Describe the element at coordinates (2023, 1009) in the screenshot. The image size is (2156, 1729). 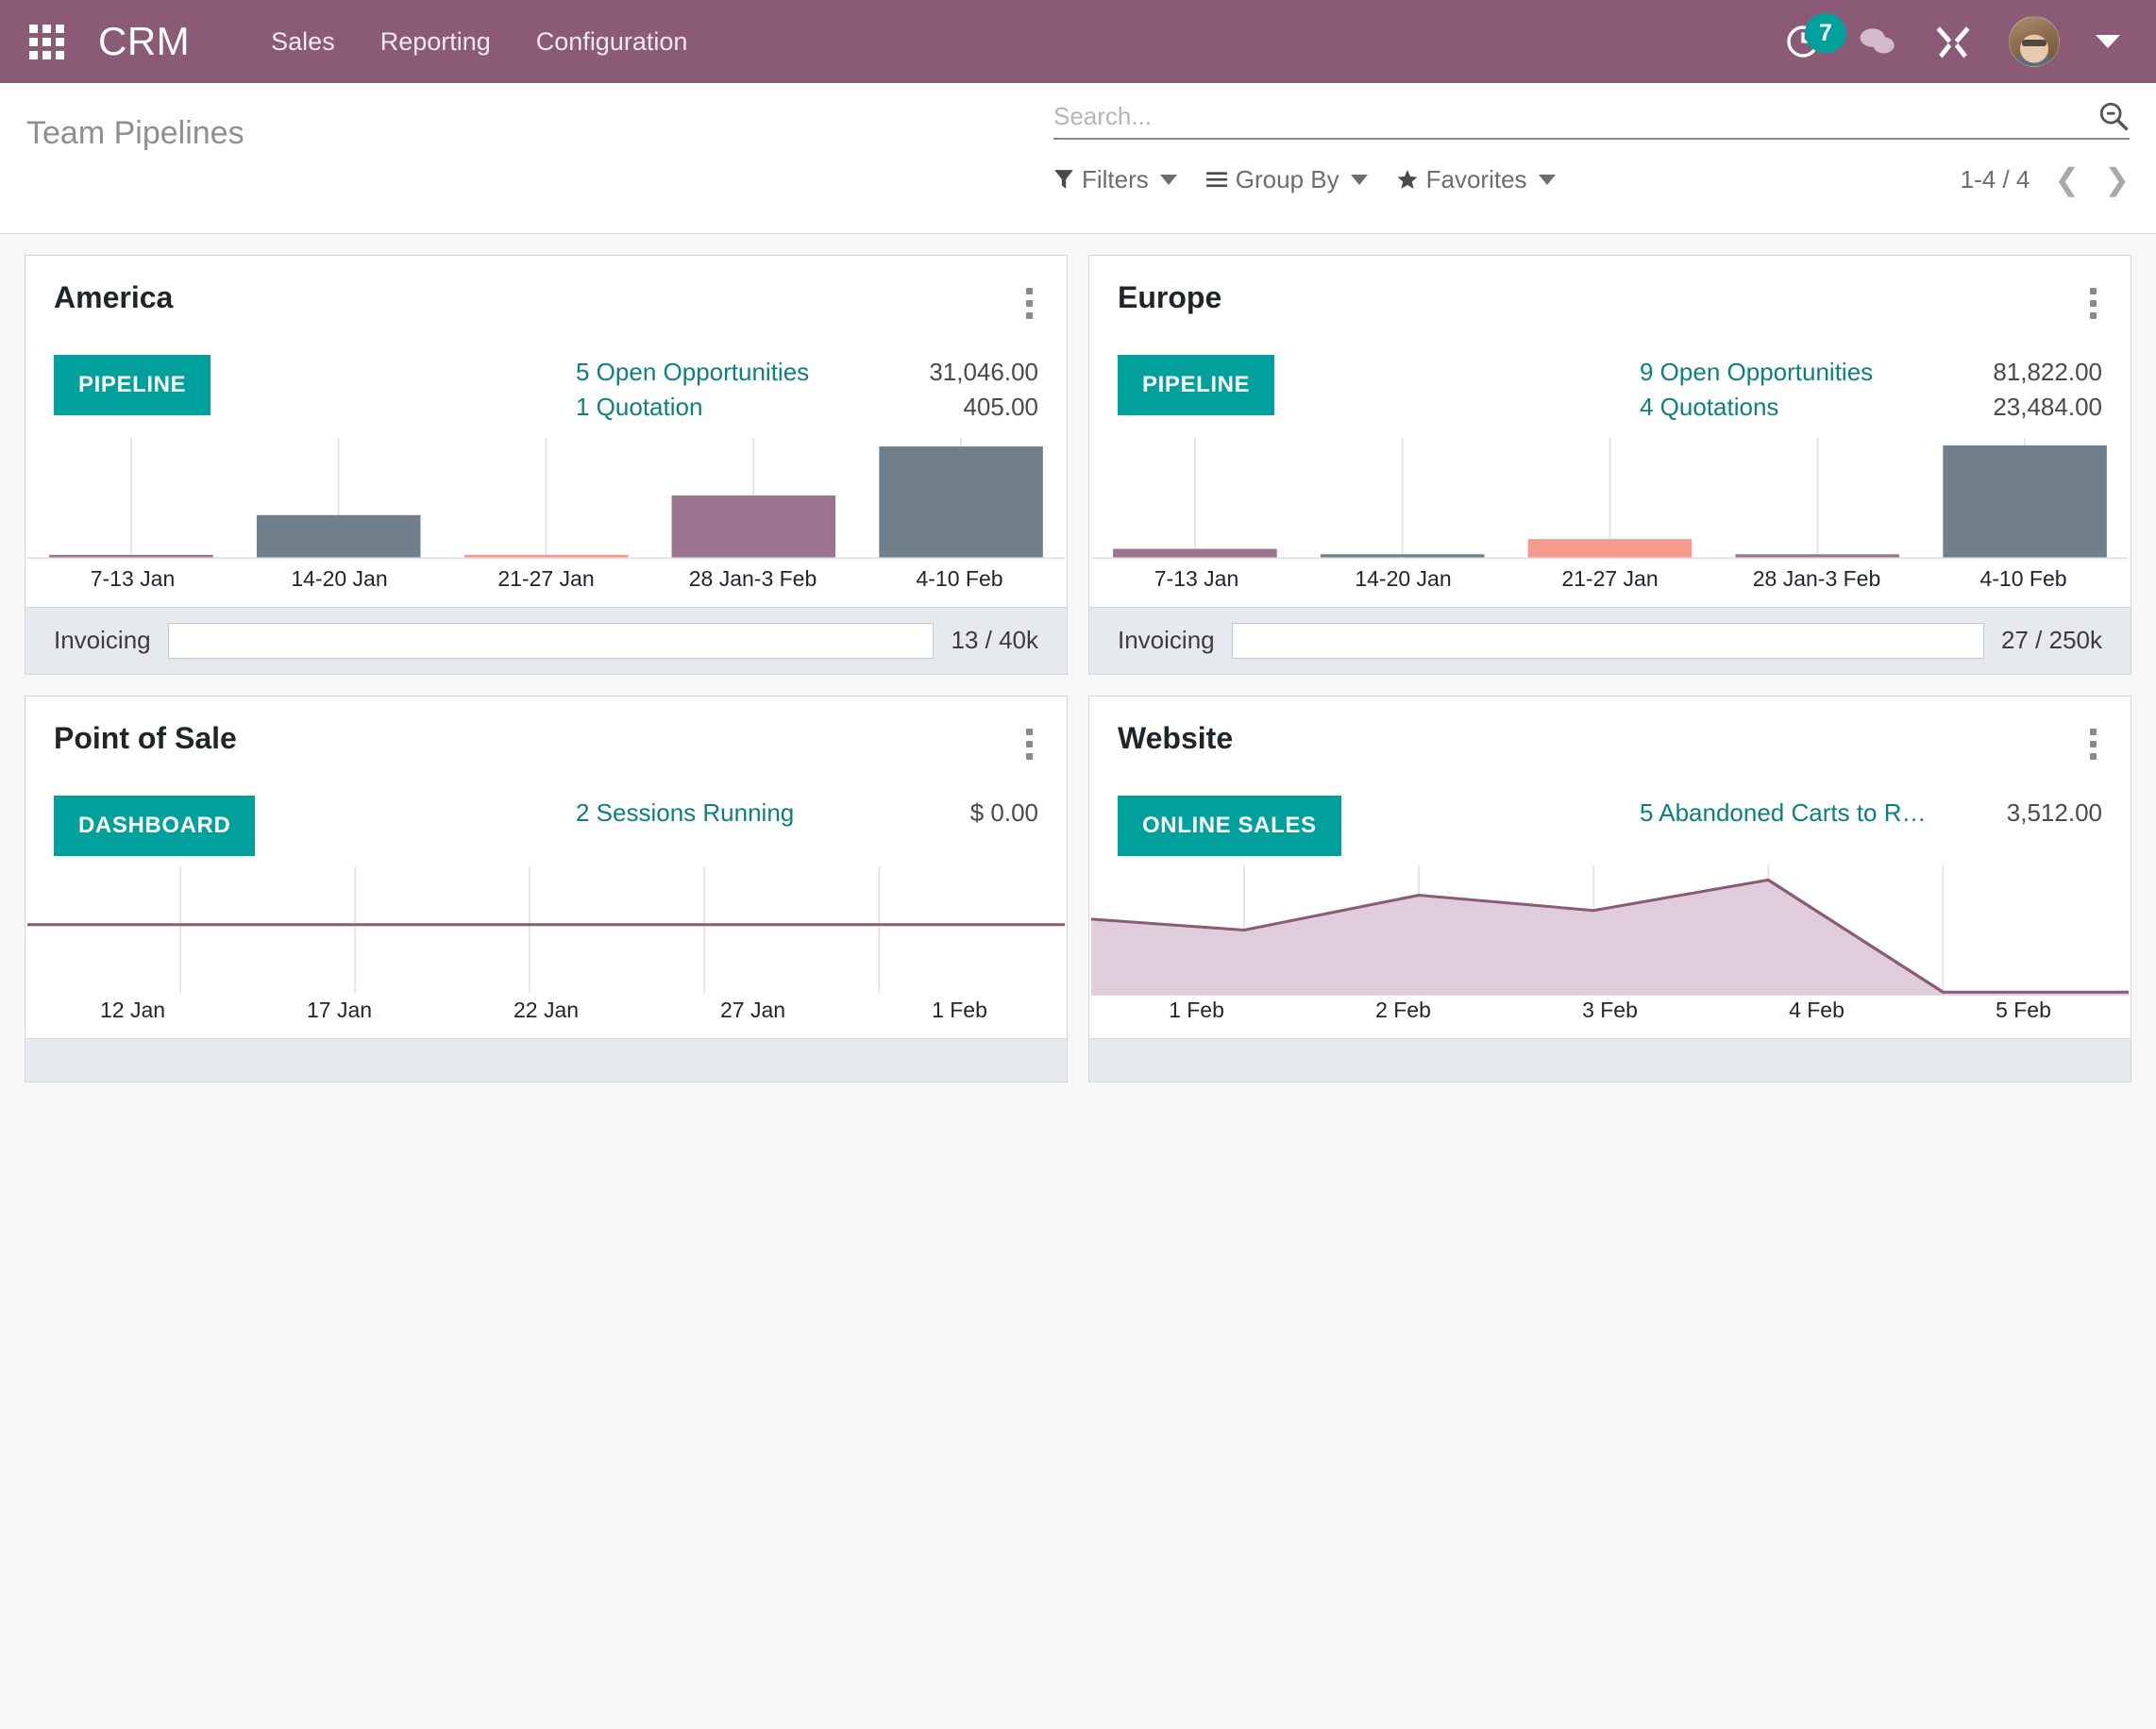
I see `x-tick: 5 Feb` at that location.